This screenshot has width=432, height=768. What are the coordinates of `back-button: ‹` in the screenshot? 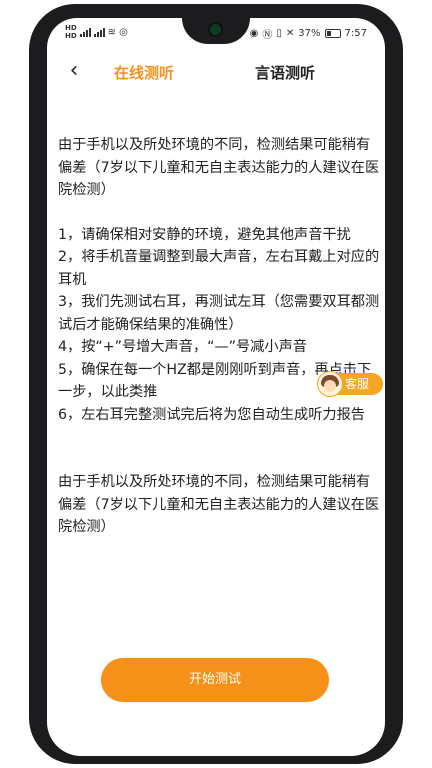 It's located at (74, 72).